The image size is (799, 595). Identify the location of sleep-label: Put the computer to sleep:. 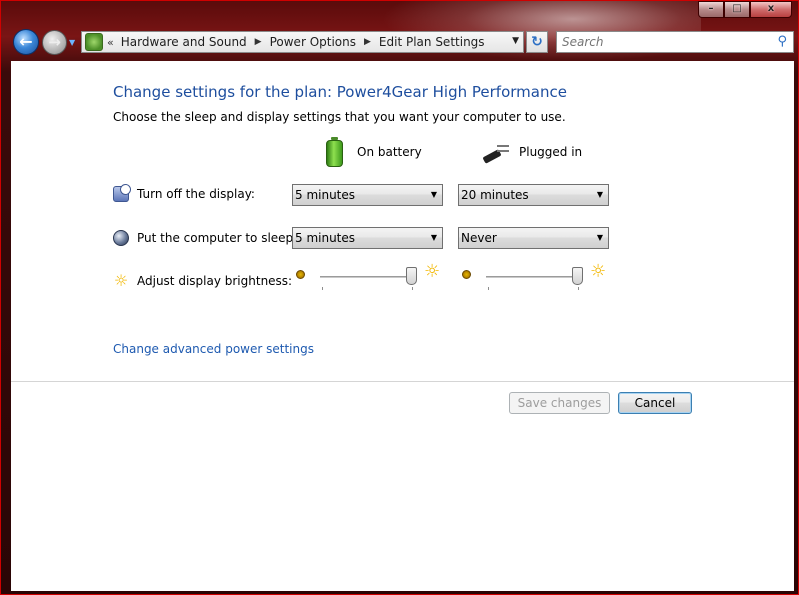
(217, 238).